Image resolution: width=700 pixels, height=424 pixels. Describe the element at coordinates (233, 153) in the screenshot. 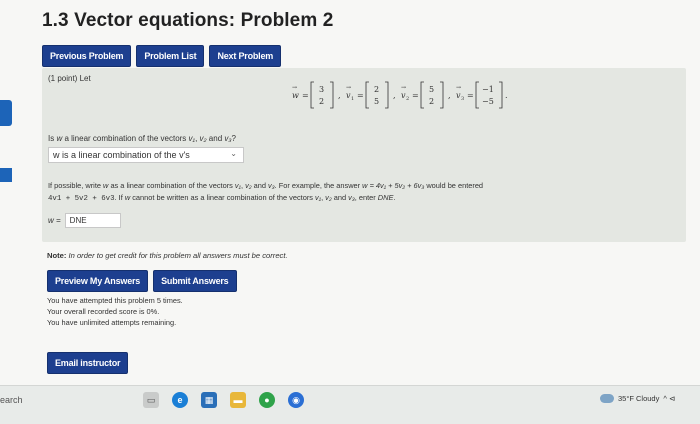

I see `chevron-down-icon: ⌄` at that location.